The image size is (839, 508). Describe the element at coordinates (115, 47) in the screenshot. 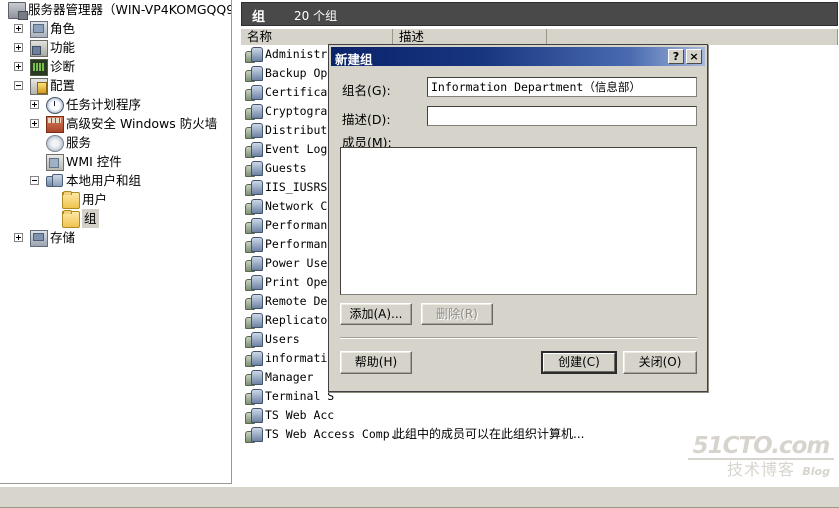

I see `tree-item-功能: 功能` at that location.